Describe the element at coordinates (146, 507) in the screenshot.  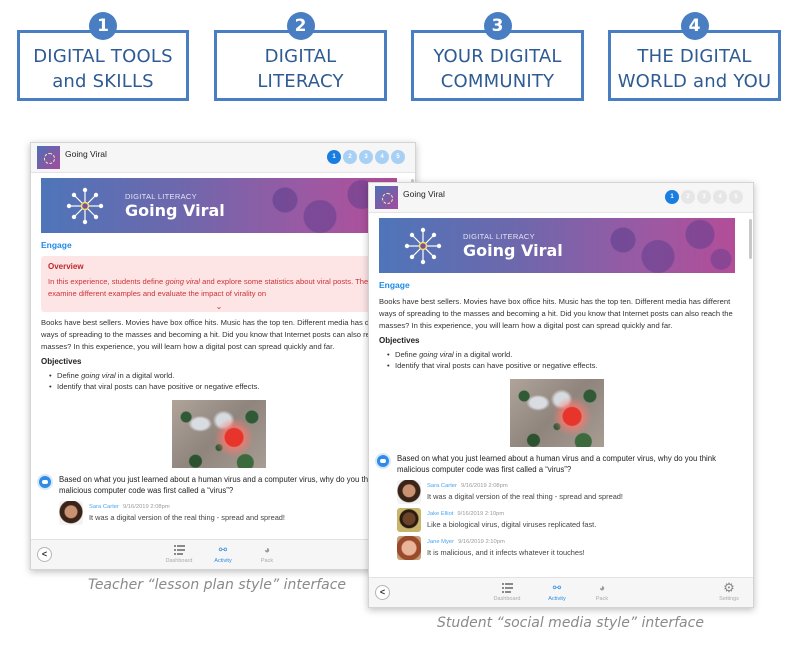
I see `reply-time: 9/16/2019 2:08pm` at that location.